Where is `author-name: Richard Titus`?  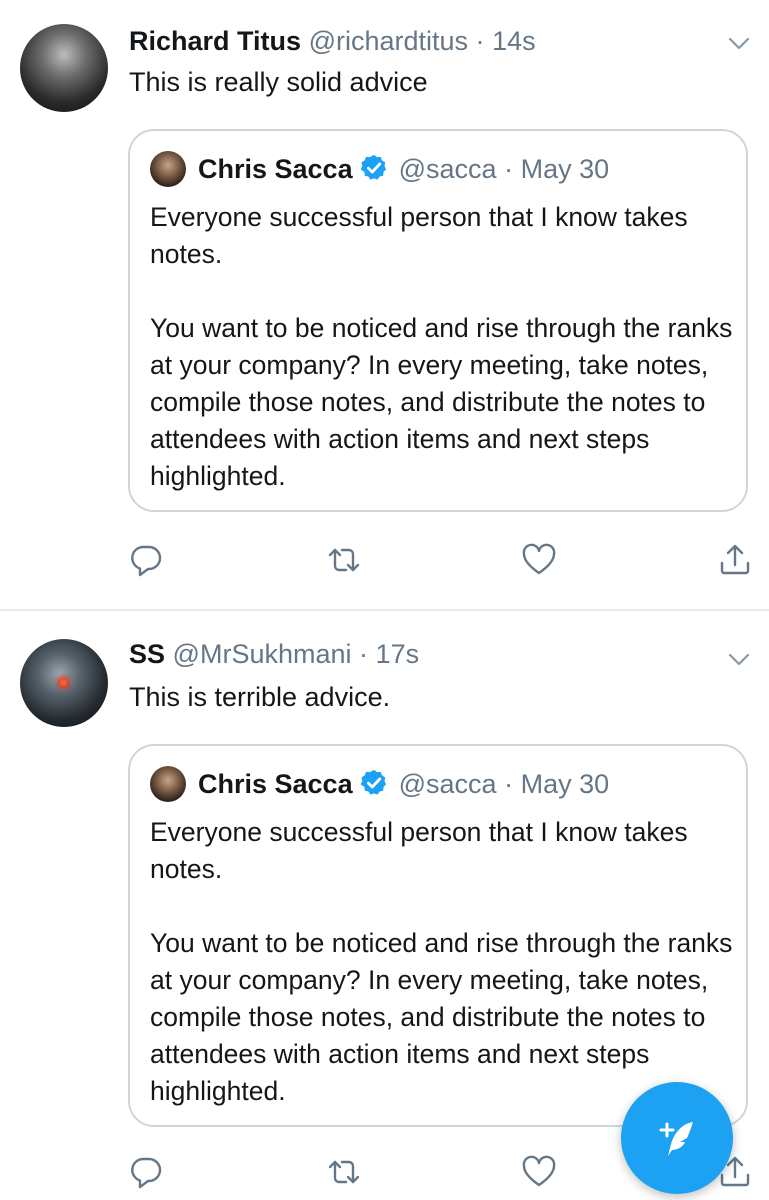
author-name: Richard Titus is located at coordinates (215, 41).